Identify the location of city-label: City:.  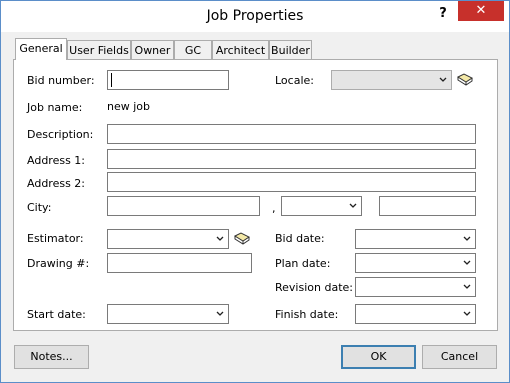
(39, 207).